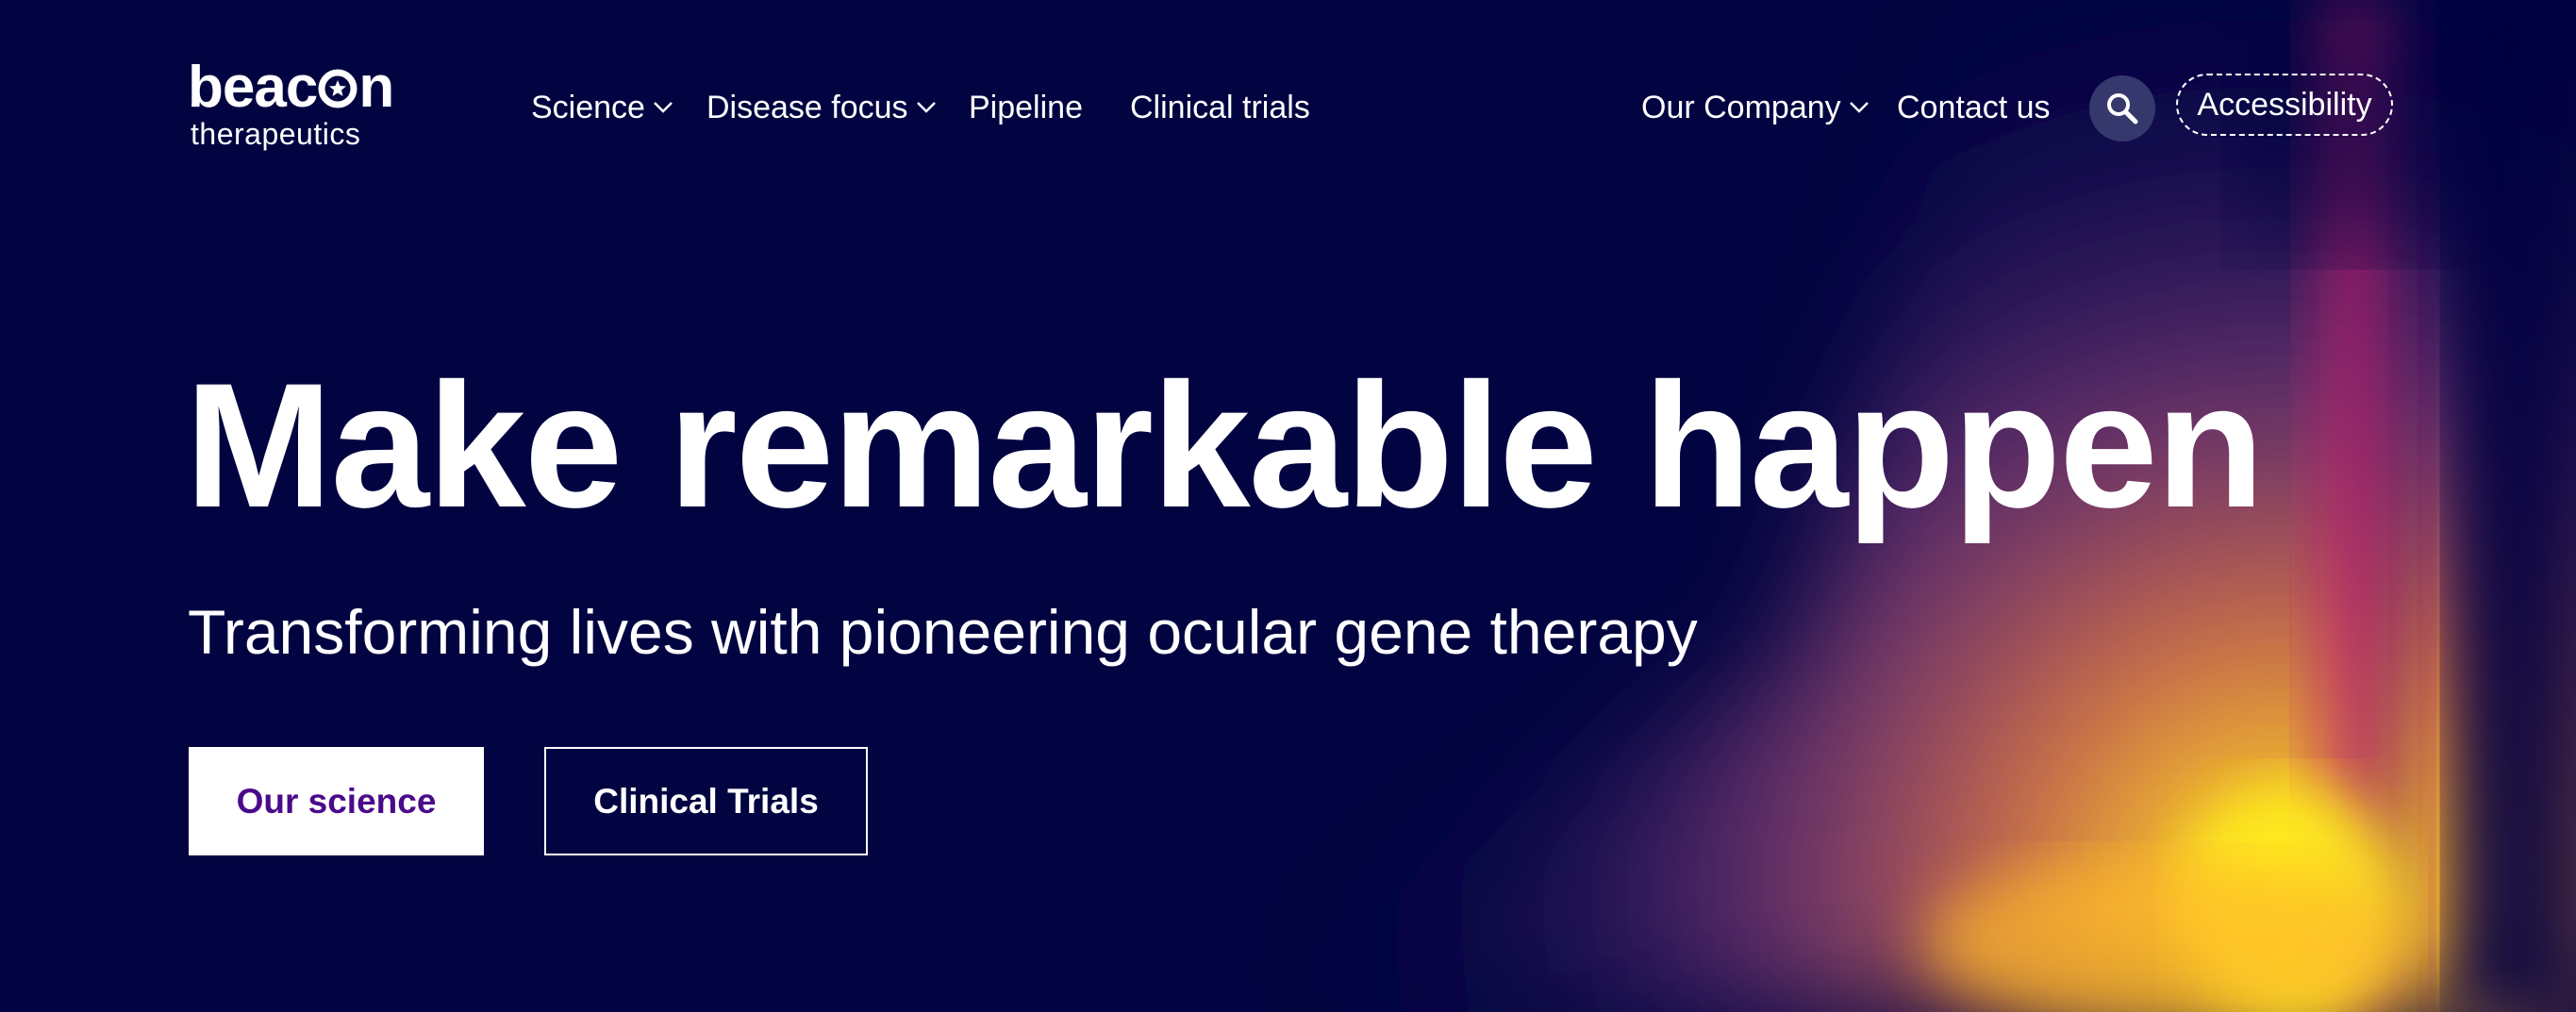 The width and height of the screenshot is (2576, 1012). Describe the element at coordinates (588, 107) in the screenshot. I see `nav-science-label: Science` at that location.